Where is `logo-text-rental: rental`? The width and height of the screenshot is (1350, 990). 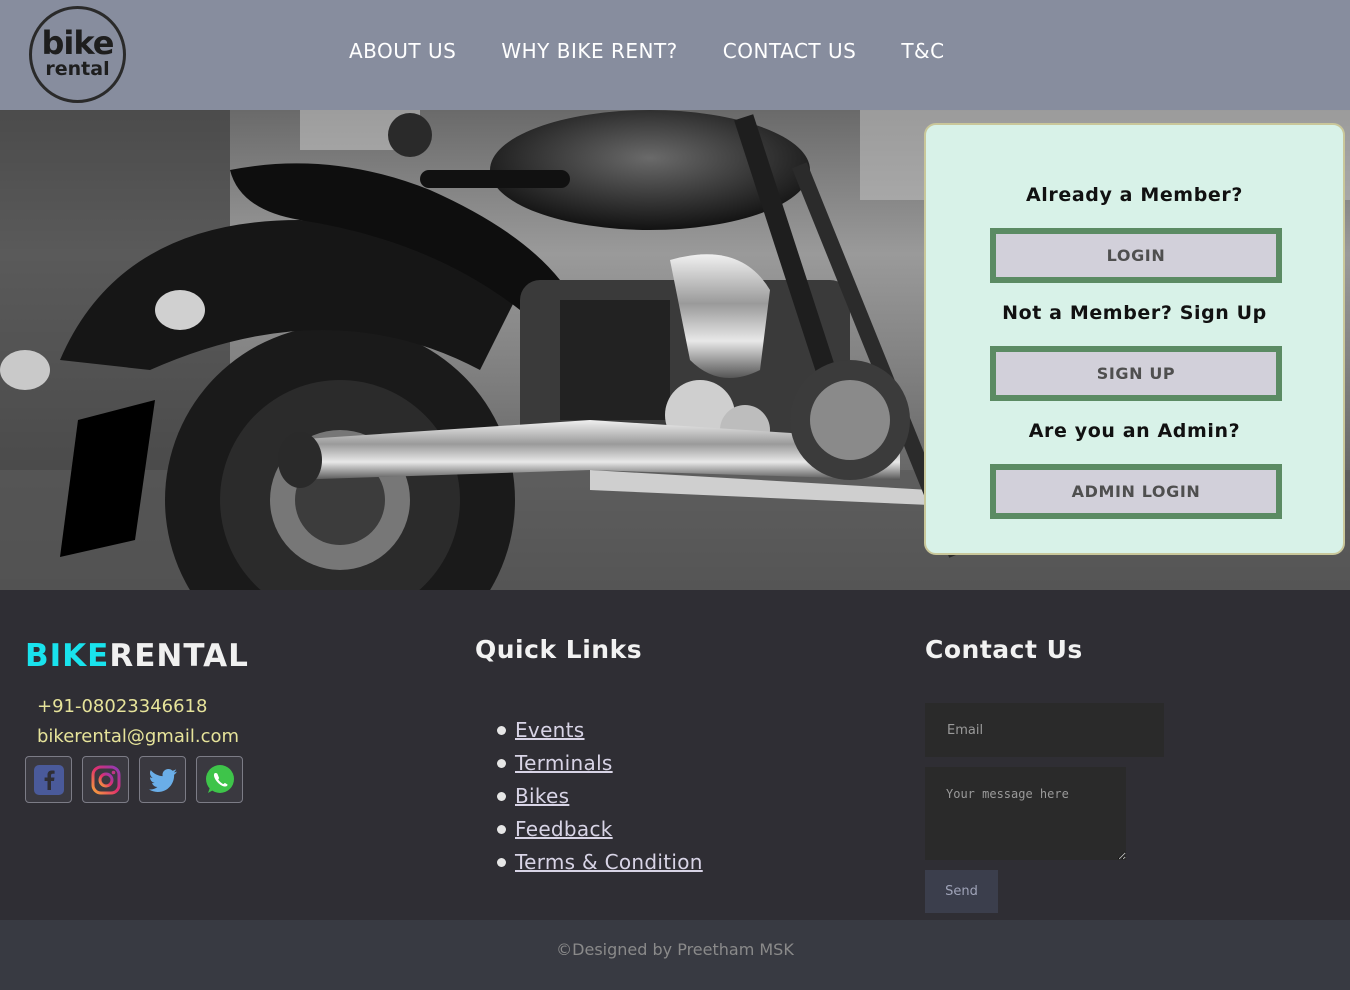
logo-text-rental: rental is located at coordinates (77, 69).